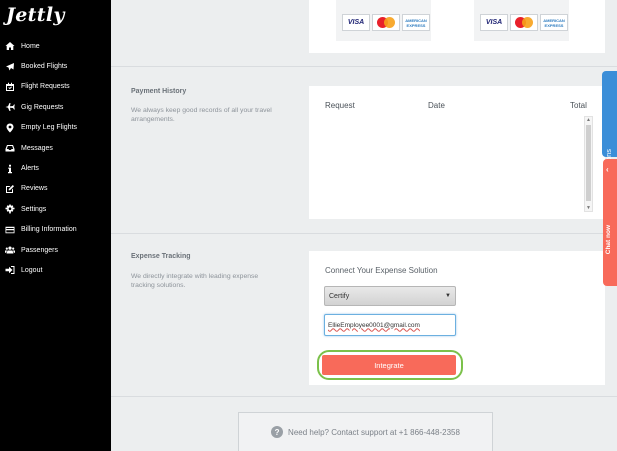  Describe the element at coordinates (9, 229) in the screenshot. I see `credit-card-icon` at that location.